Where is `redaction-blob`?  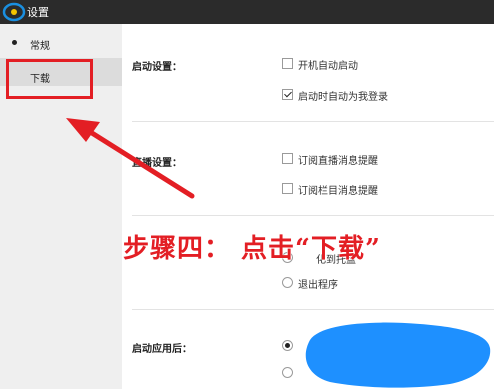 redaction-blob is located at coordinates (398, 355).